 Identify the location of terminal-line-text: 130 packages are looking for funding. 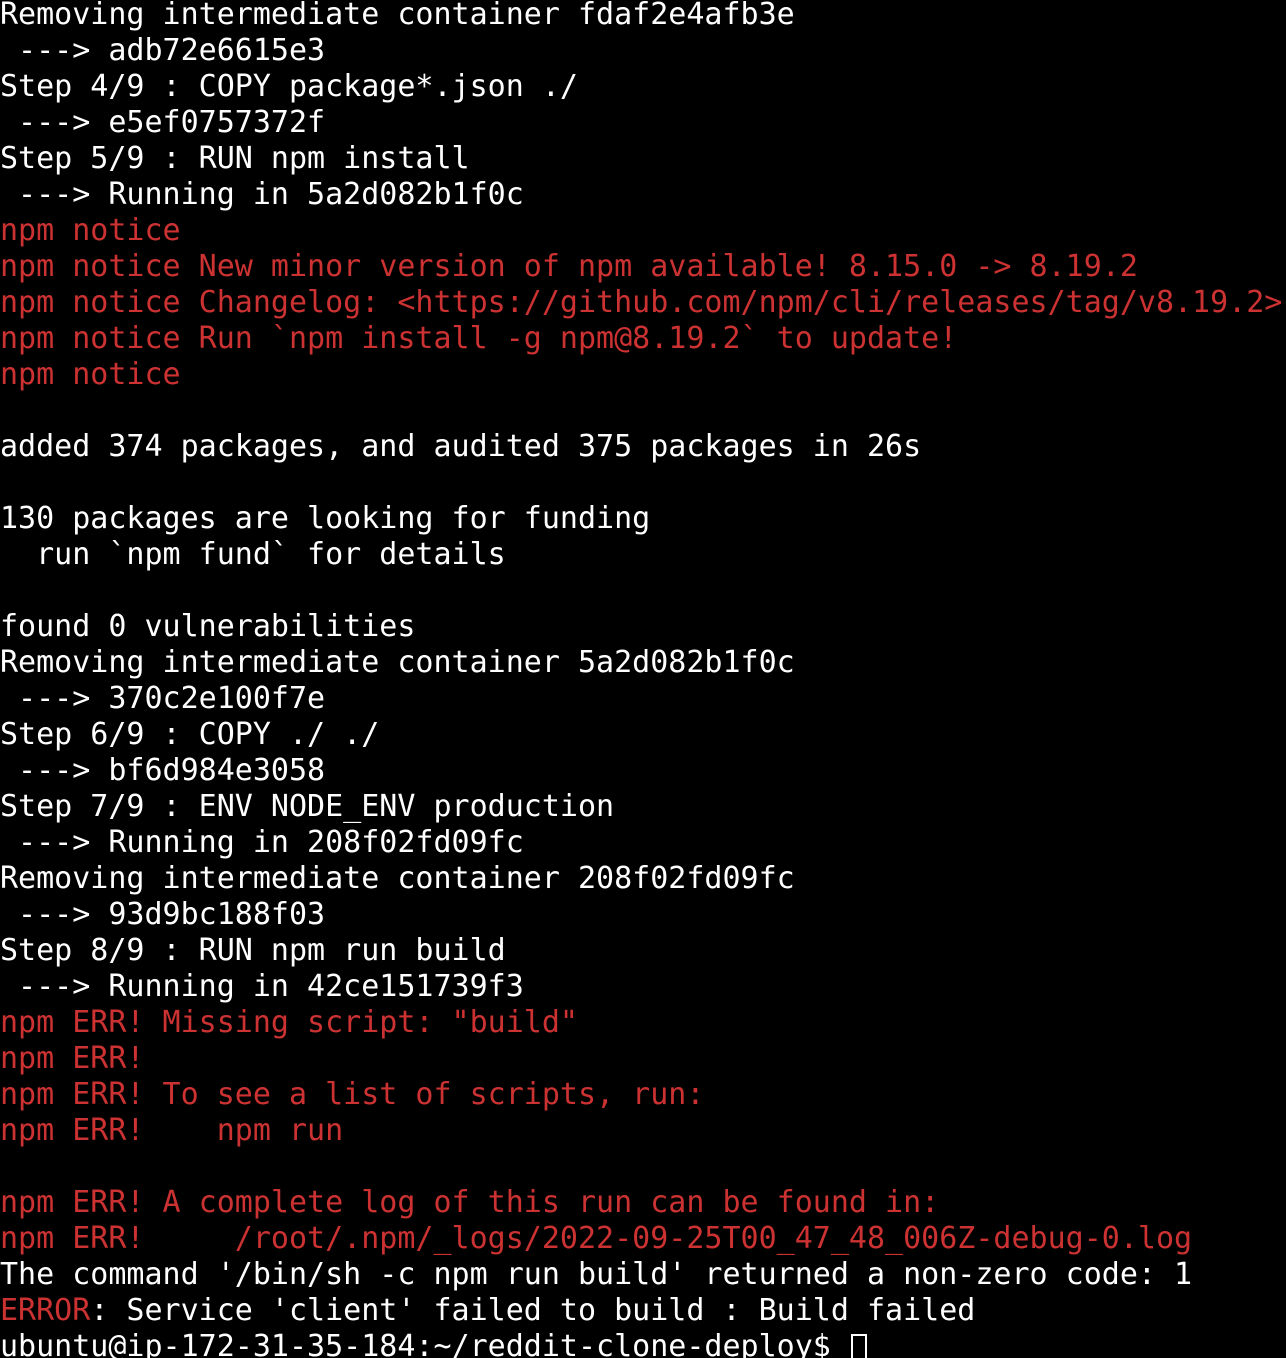
(325, 518).